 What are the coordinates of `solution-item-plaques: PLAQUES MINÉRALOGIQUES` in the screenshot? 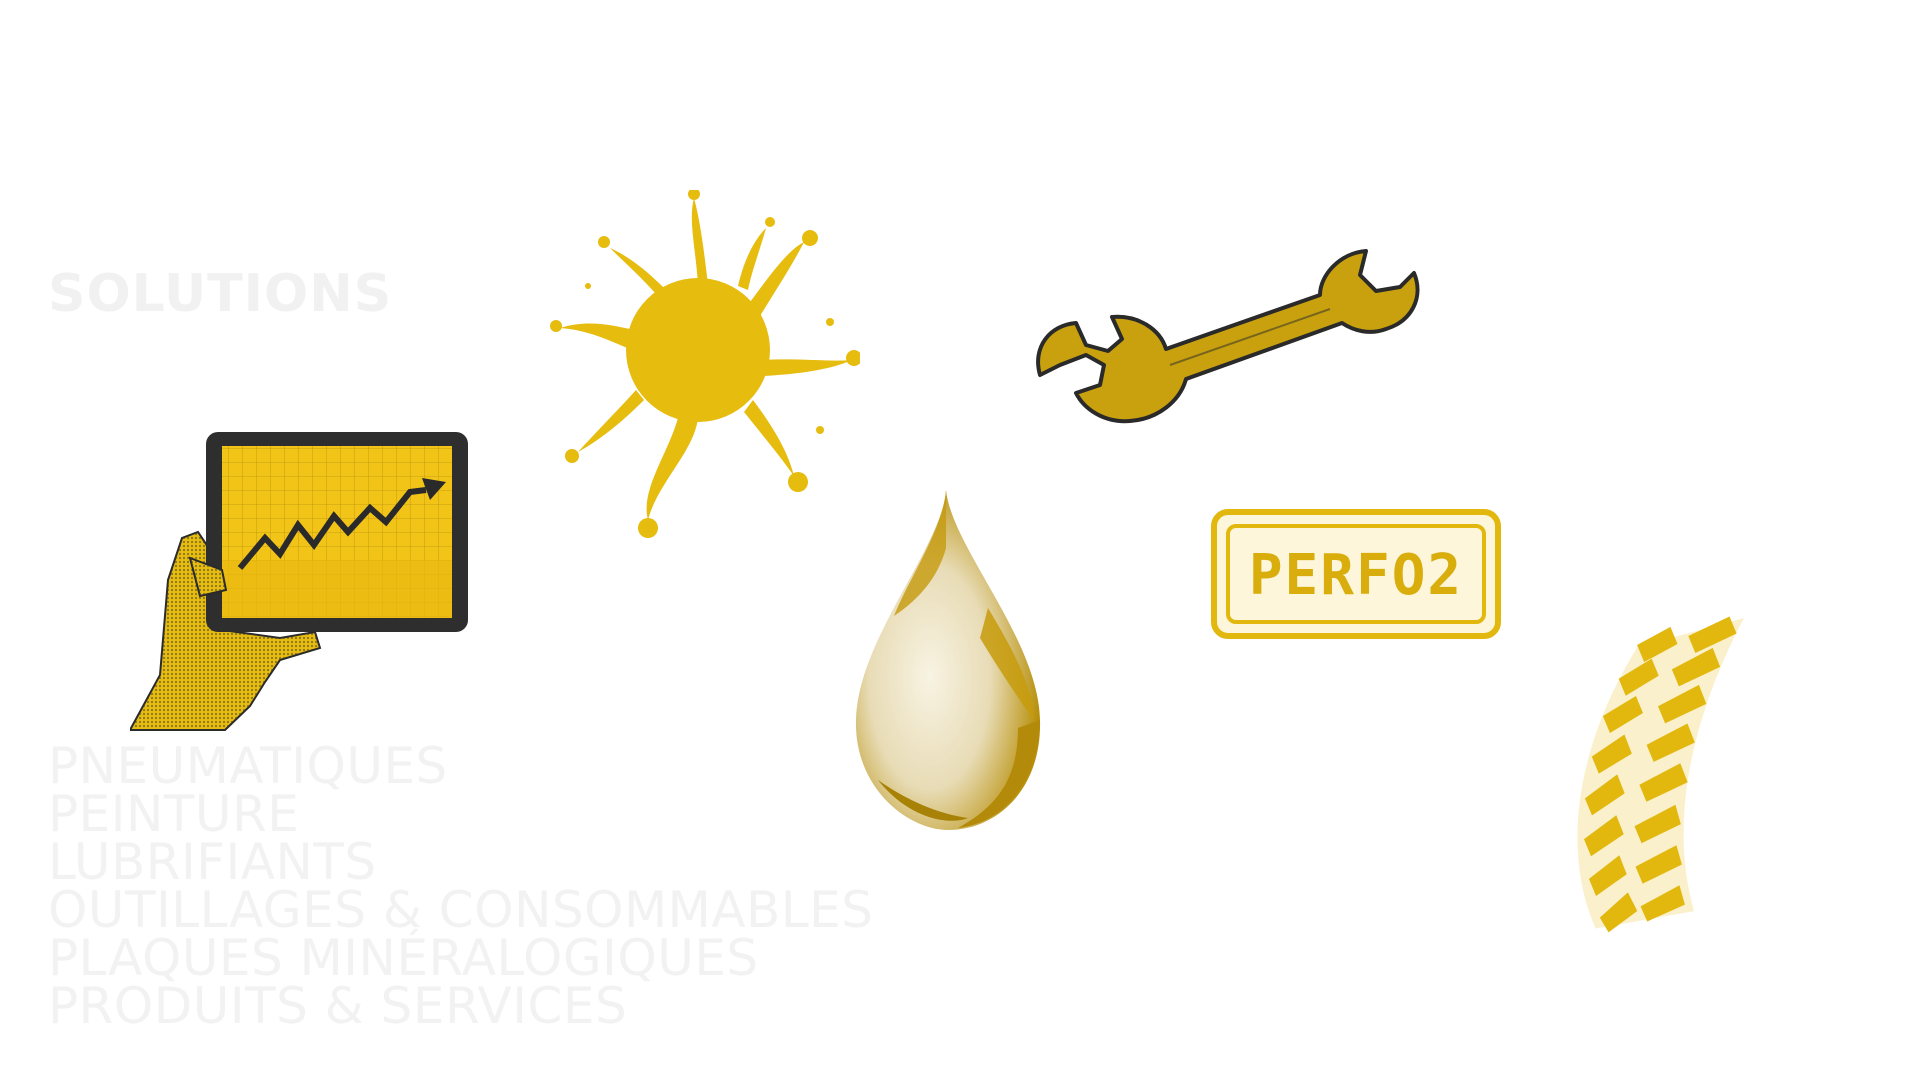 It's located at (461, 958).